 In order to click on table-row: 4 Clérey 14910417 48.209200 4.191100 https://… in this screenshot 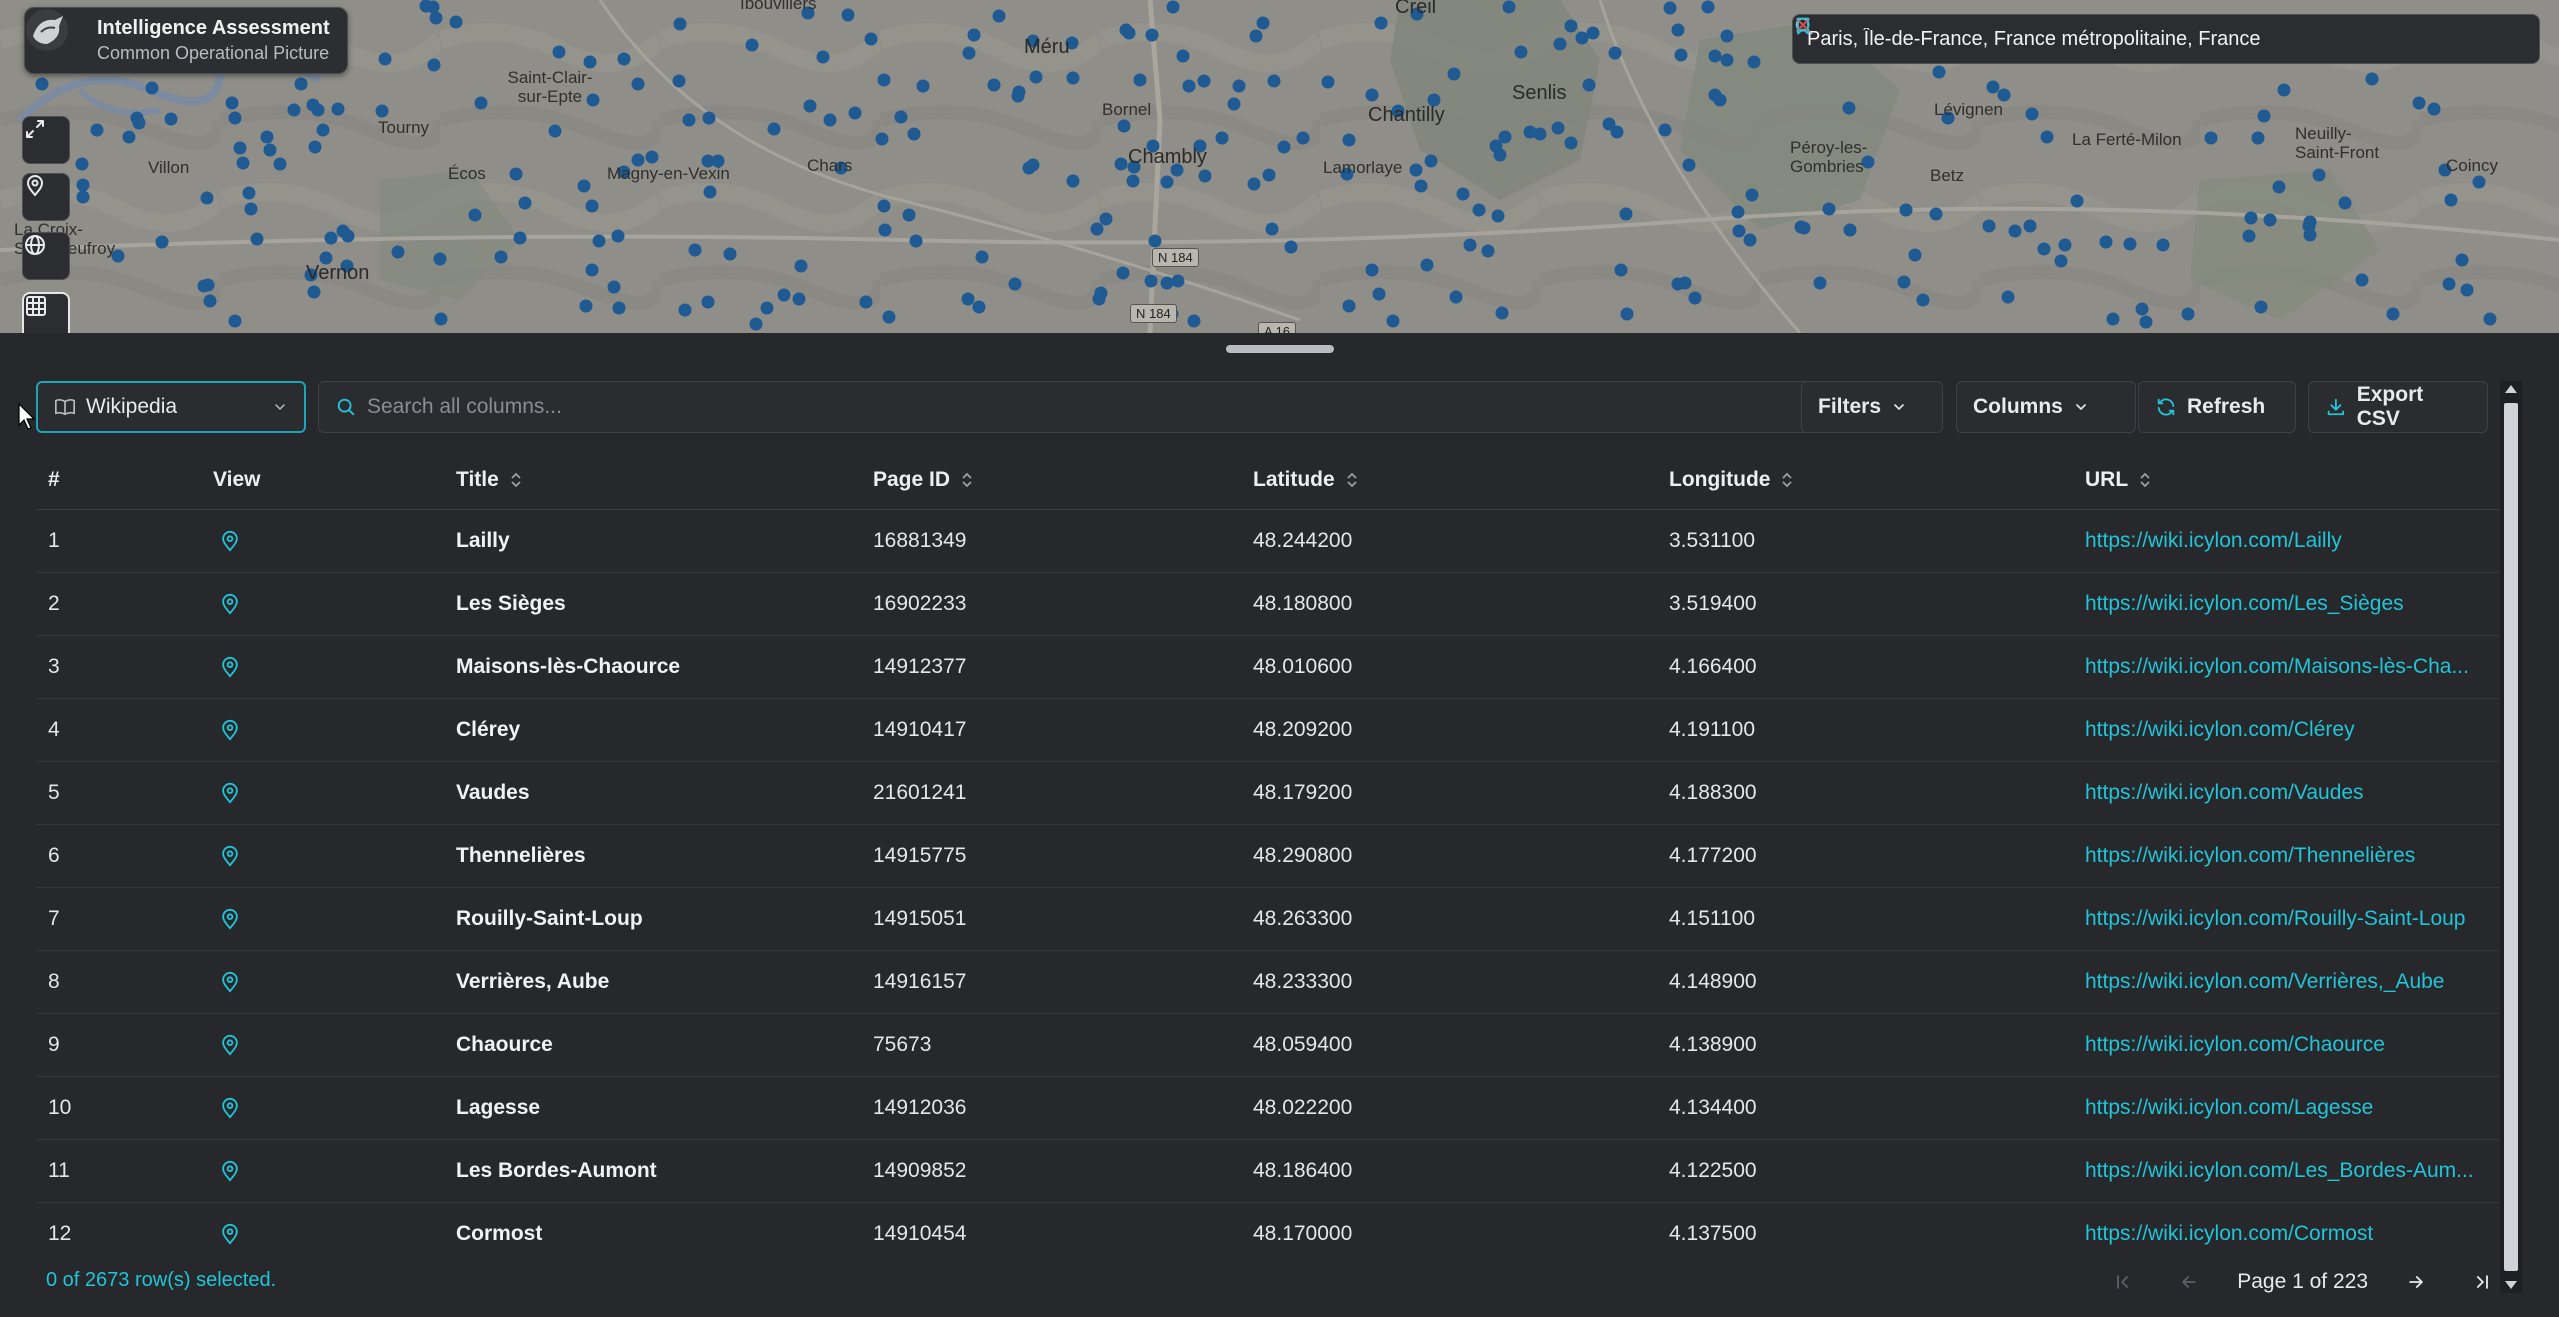, I will do `click(1268, 730)`.